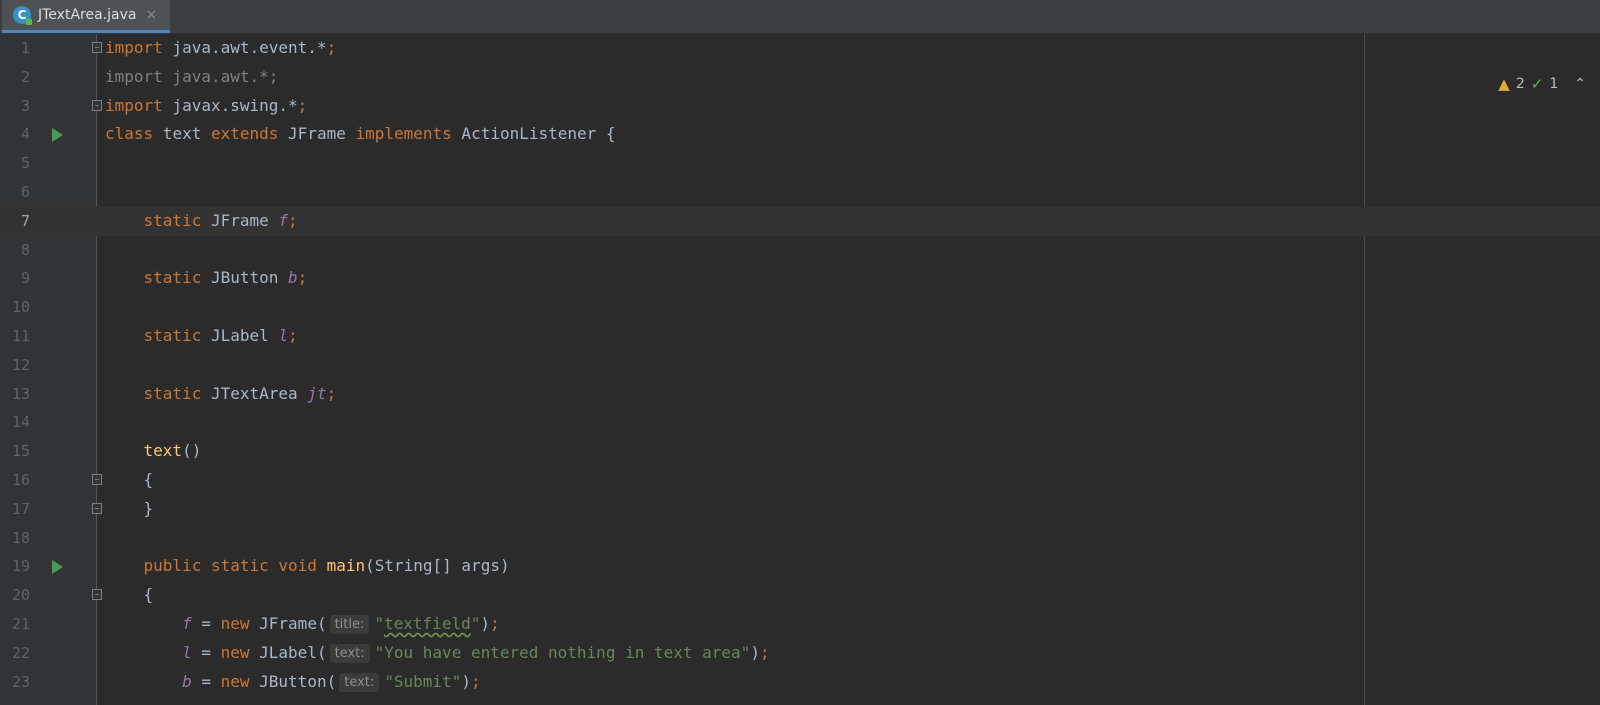 The image size is (1600, 705). What do you see at coordinates (20, 307) in the screenshot?
I see `line-number: 10` at bounding box center [20, 307].